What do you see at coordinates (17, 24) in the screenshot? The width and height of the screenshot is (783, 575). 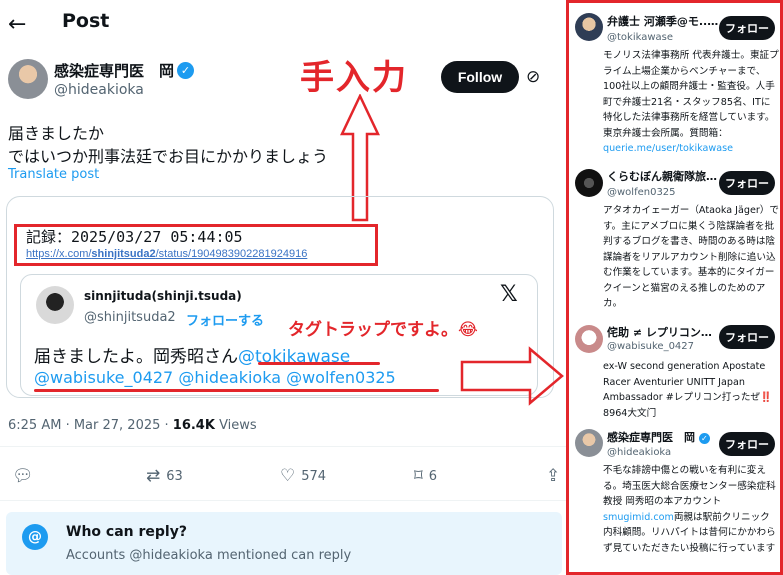 I see `back-arrow-icon: ←` at bounding box center [17, 24].